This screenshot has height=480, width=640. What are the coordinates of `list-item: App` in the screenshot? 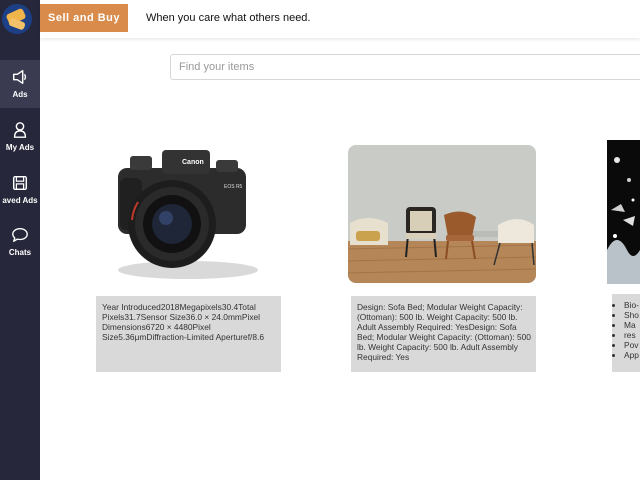 It's located at (632, 355).